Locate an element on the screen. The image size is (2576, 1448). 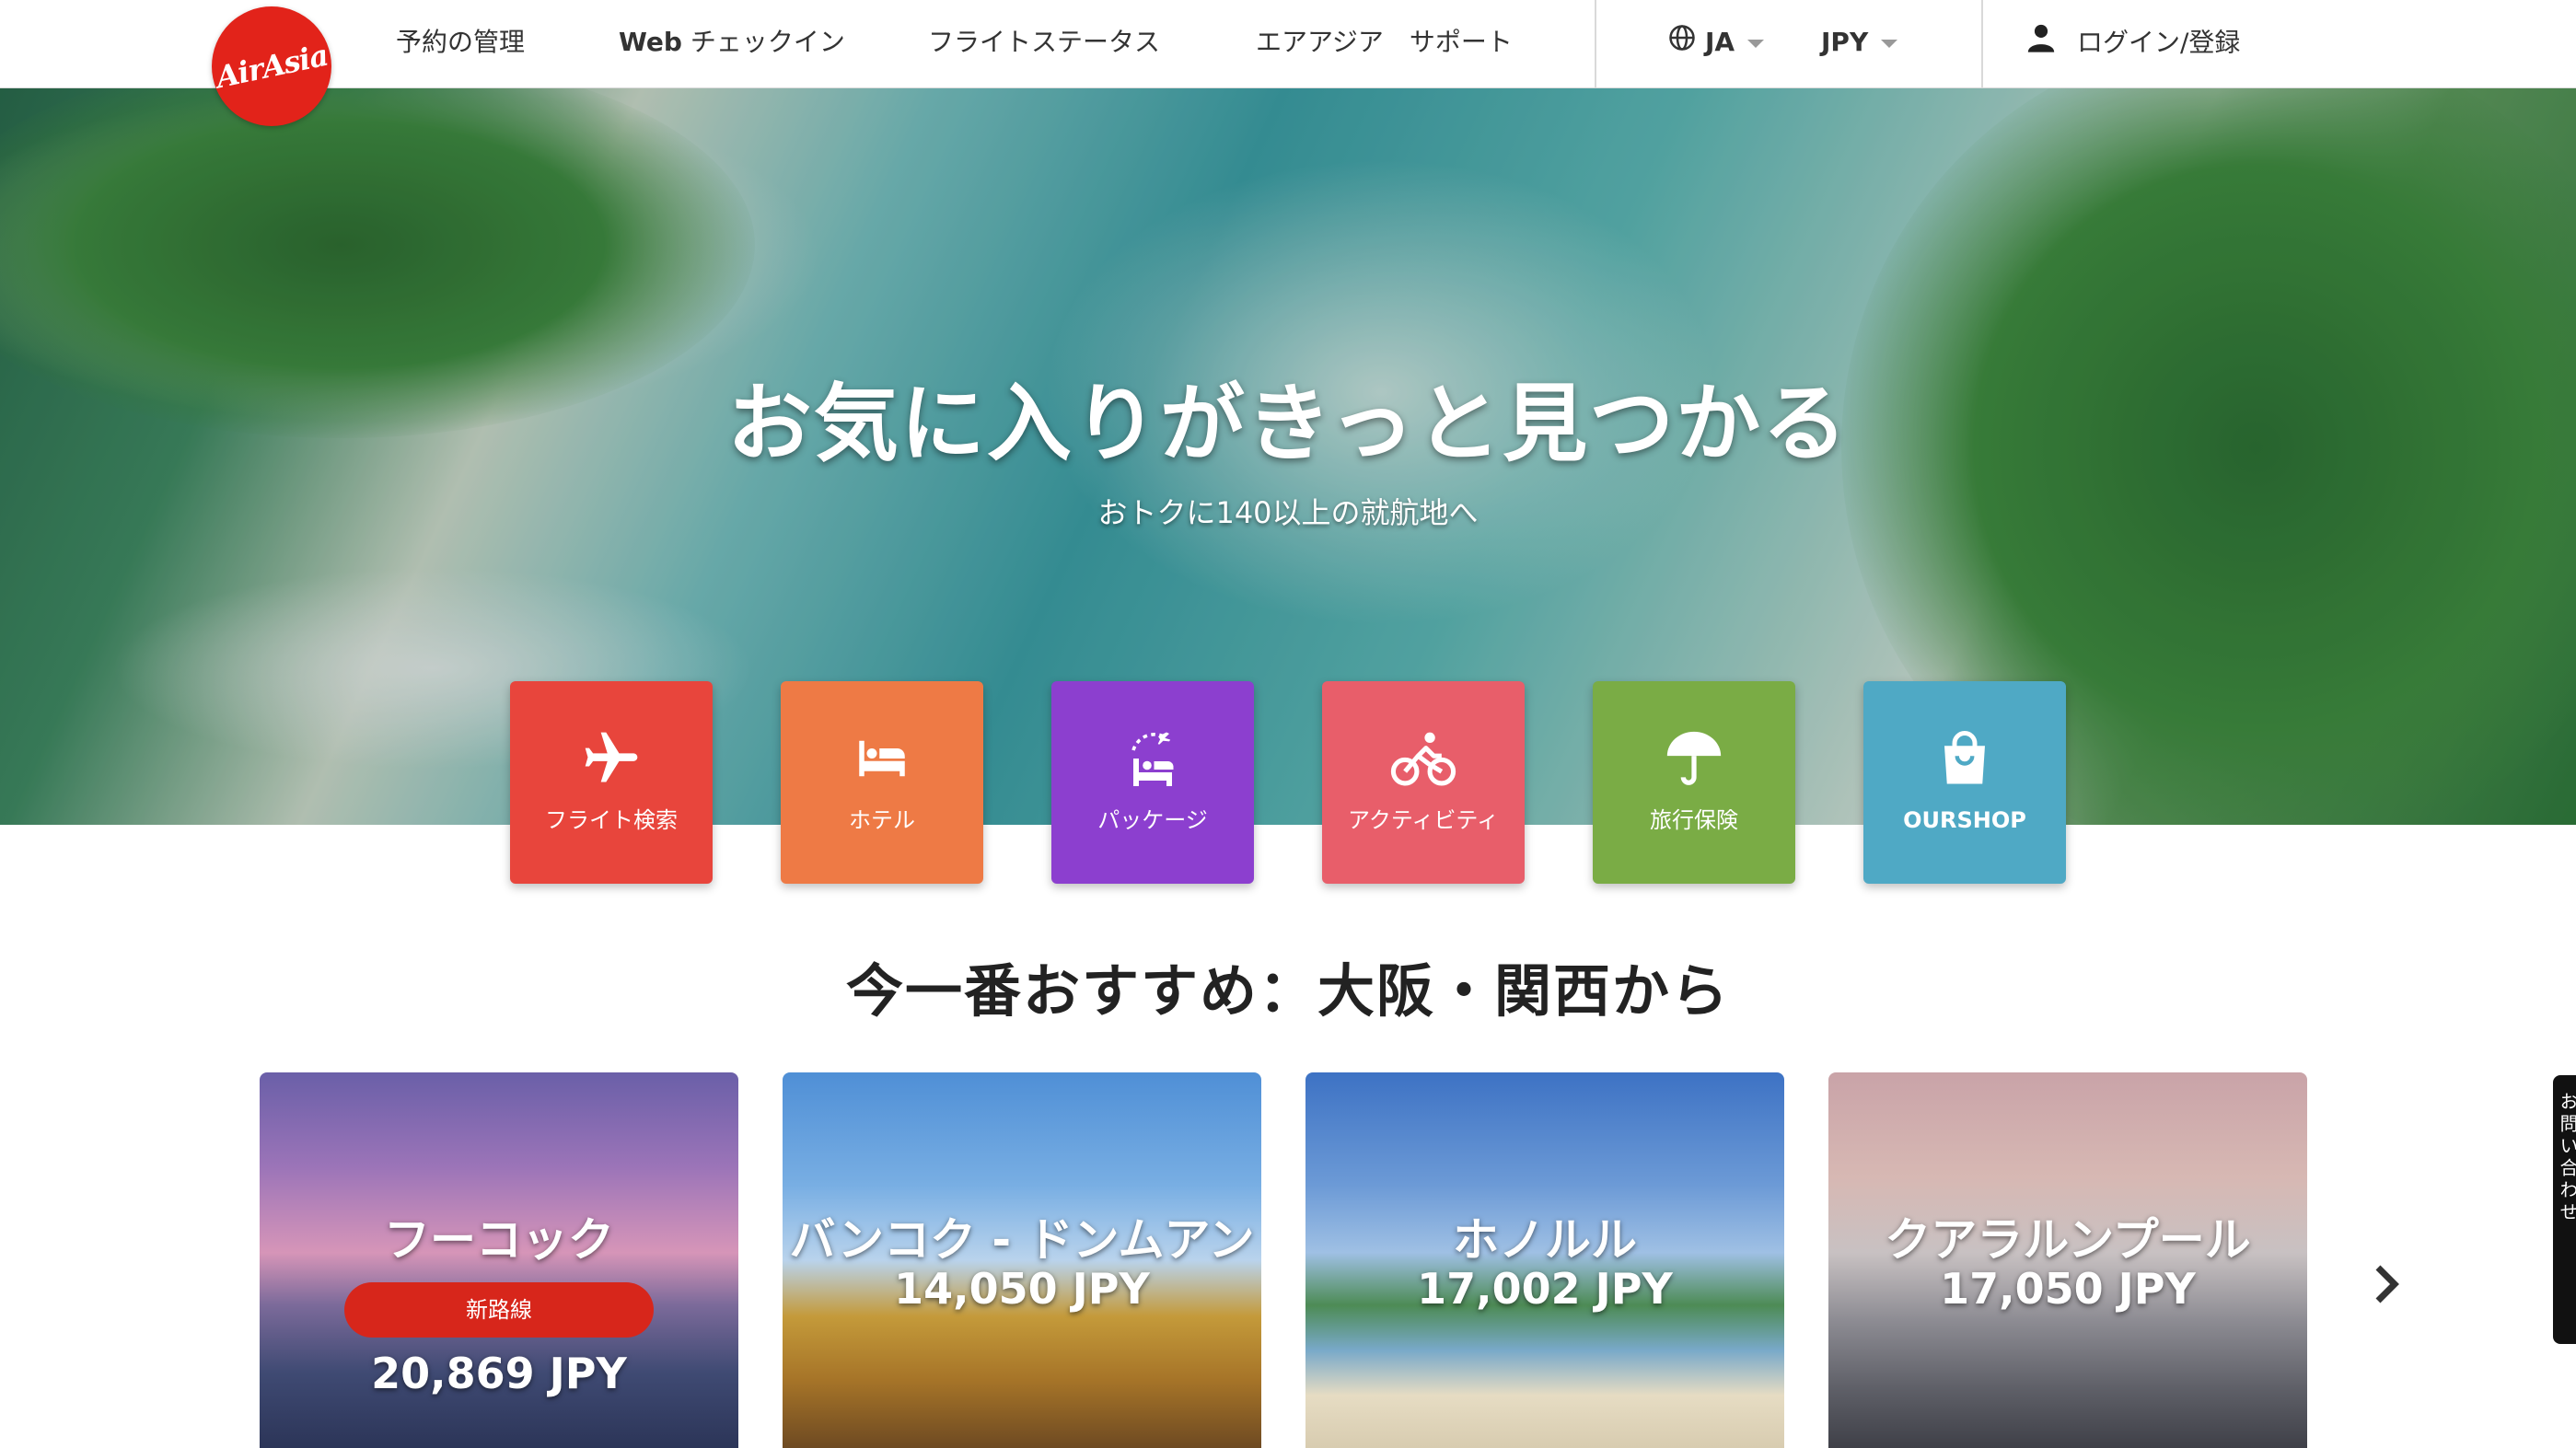
destination-name: ホノルル is located at coordinates (1545, 1240).